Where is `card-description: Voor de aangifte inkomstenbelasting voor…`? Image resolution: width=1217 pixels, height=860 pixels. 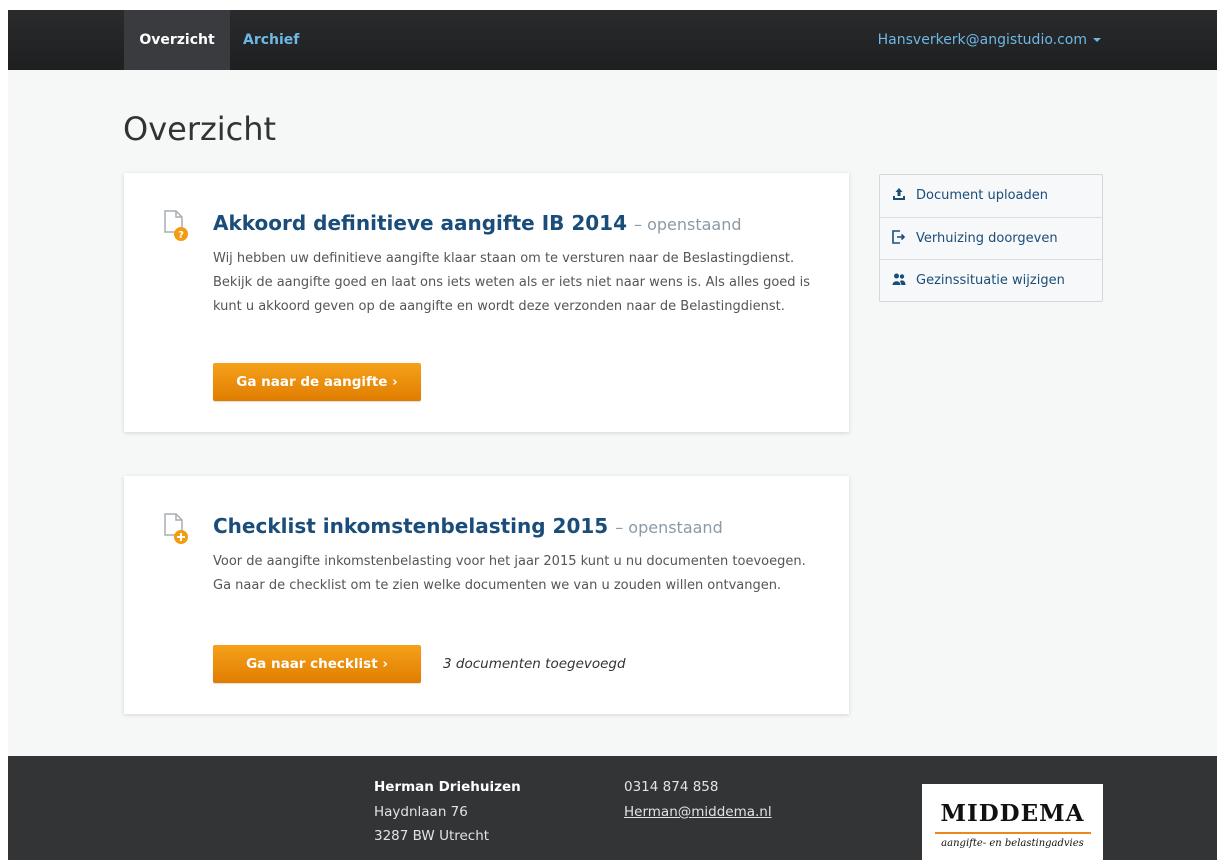
card-description: Voor de aangifte inkomstenbelasting voor… is located at coordinates (509, 573).